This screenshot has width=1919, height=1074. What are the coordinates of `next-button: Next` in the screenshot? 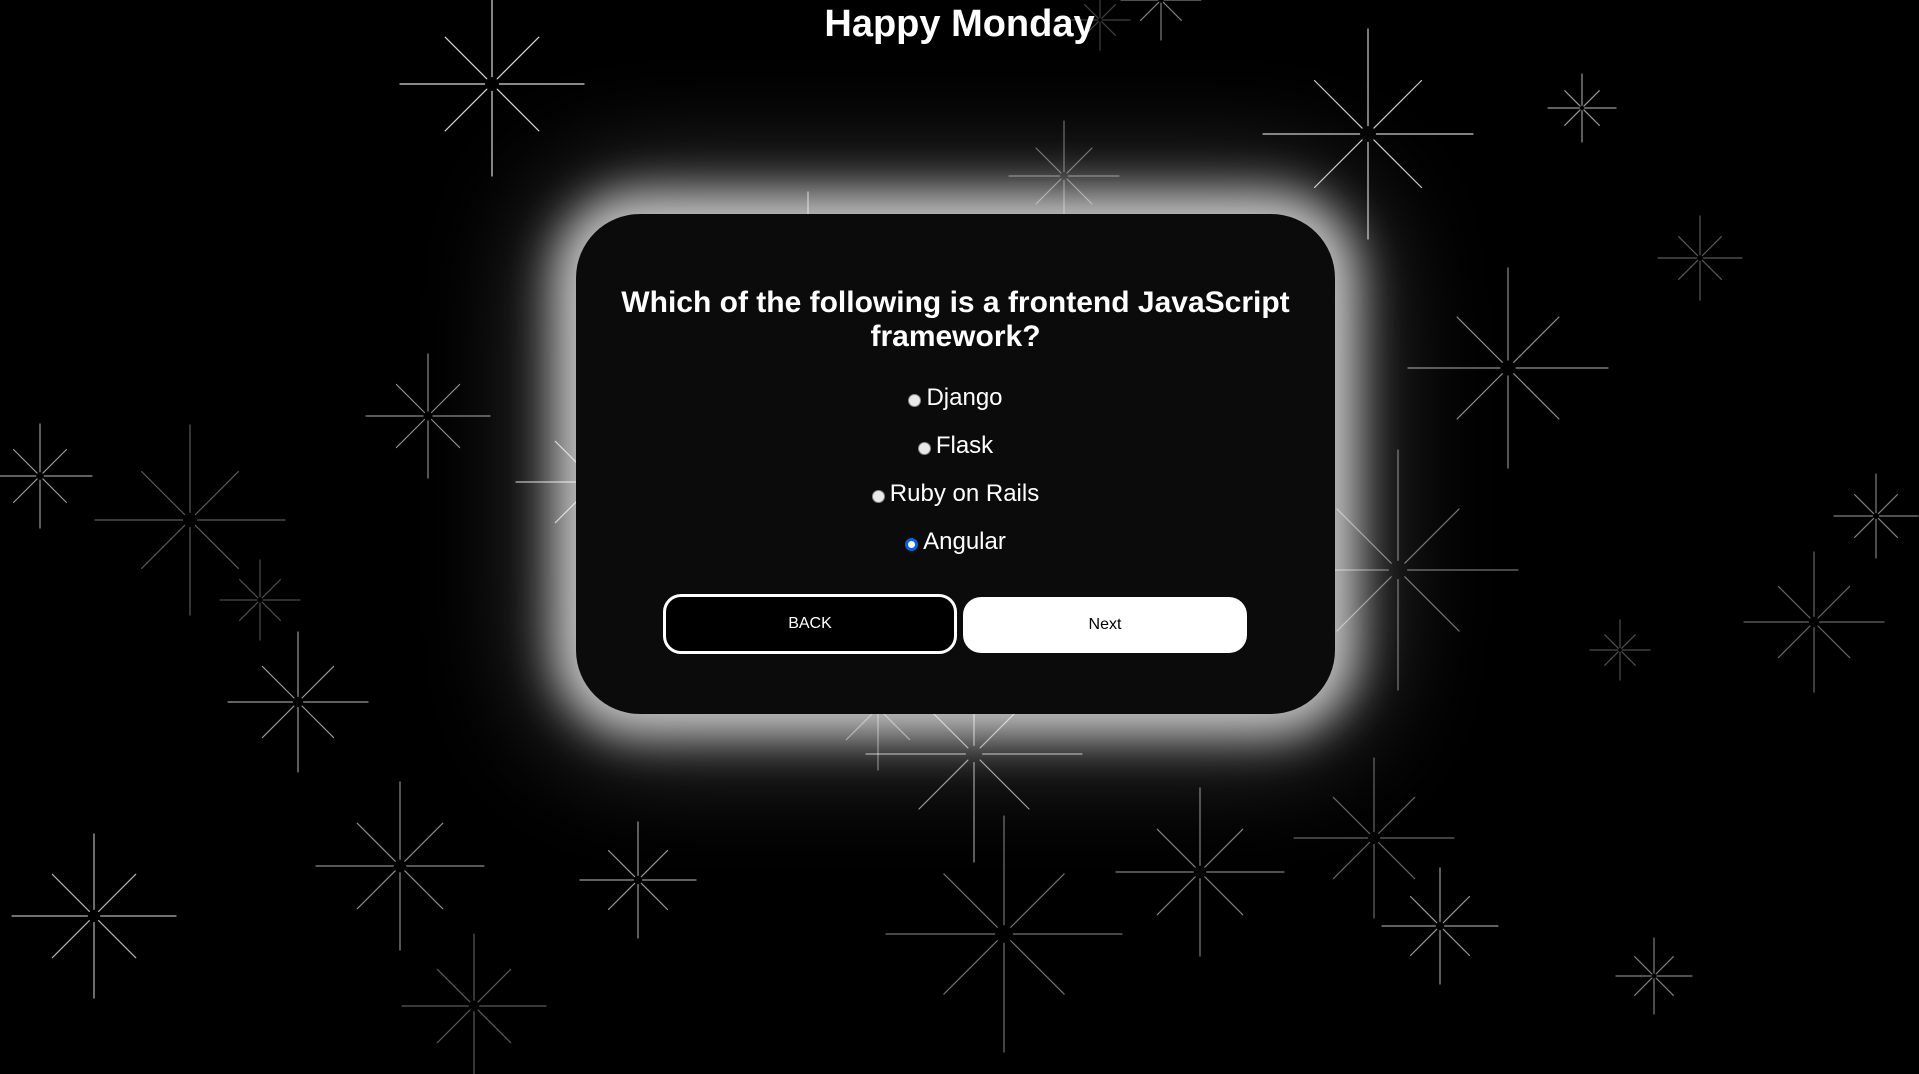 It's located at (1105, 625).